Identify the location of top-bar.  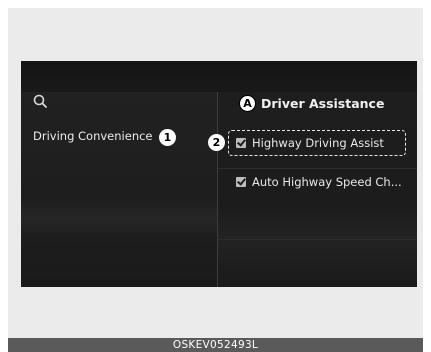
(219, 76).